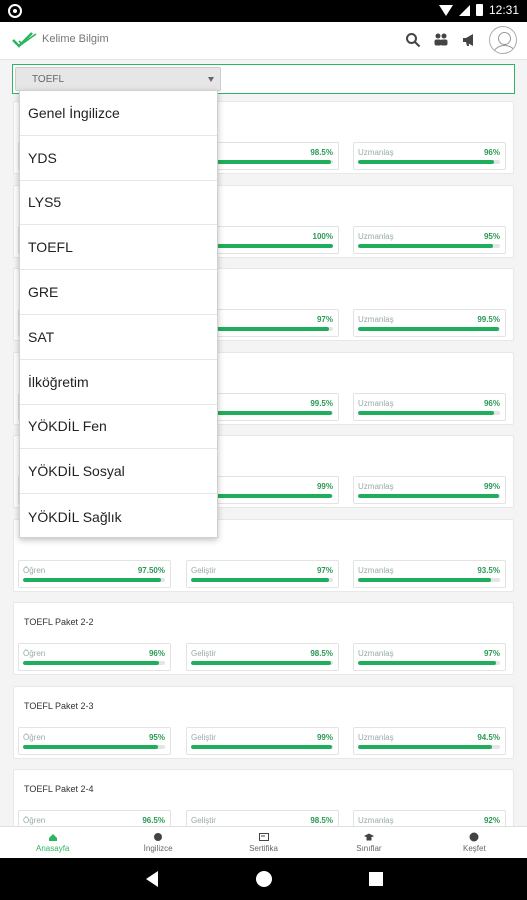 The image size is (527, 900). Describe the element at coordinates (429, 323) in the screenshot. I see `progress-stat: Uzmanlaş 99.5%` at that location.